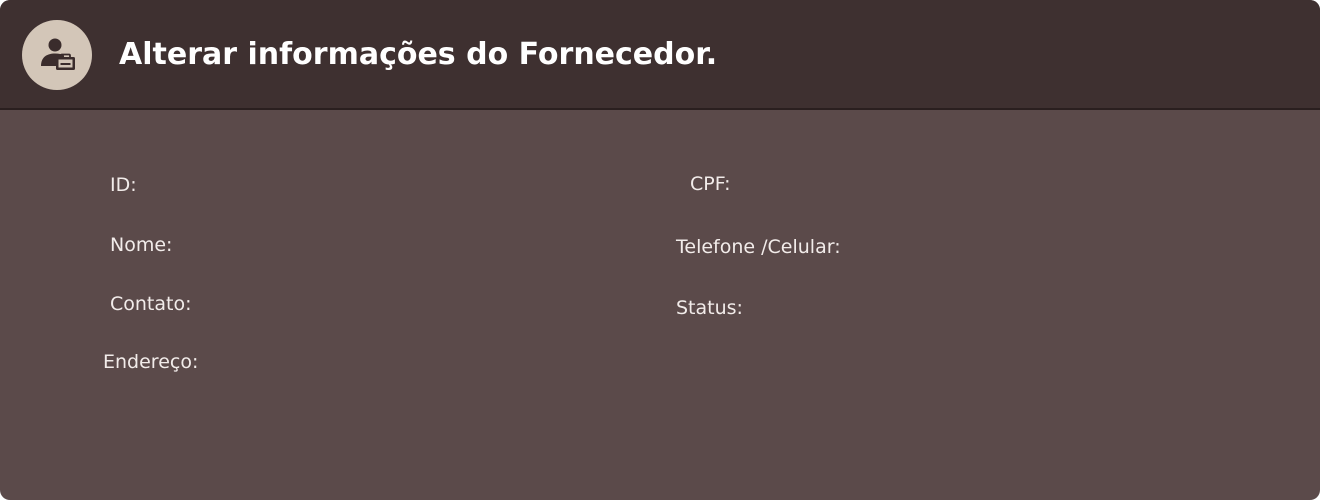  Describe the element at coordinates (418, 54) in the screenshot. I see `page-title: Alterar informações do Fornecedor.` at that location.